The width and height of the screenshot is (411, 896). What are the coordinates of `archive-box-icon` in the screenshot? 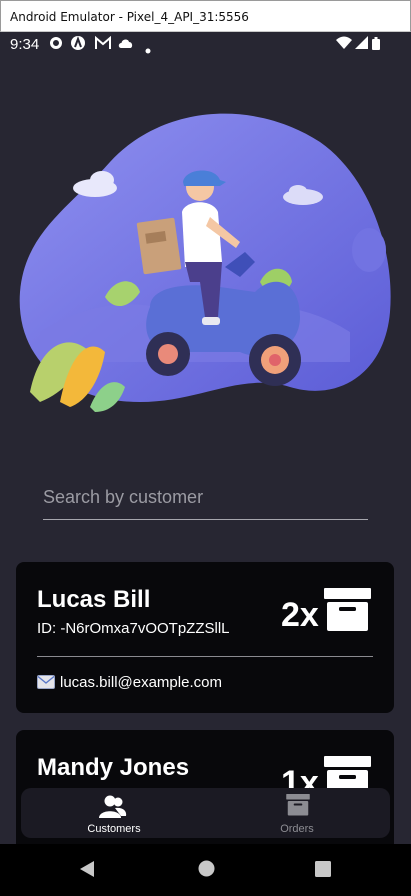 It's located at (347, 612).